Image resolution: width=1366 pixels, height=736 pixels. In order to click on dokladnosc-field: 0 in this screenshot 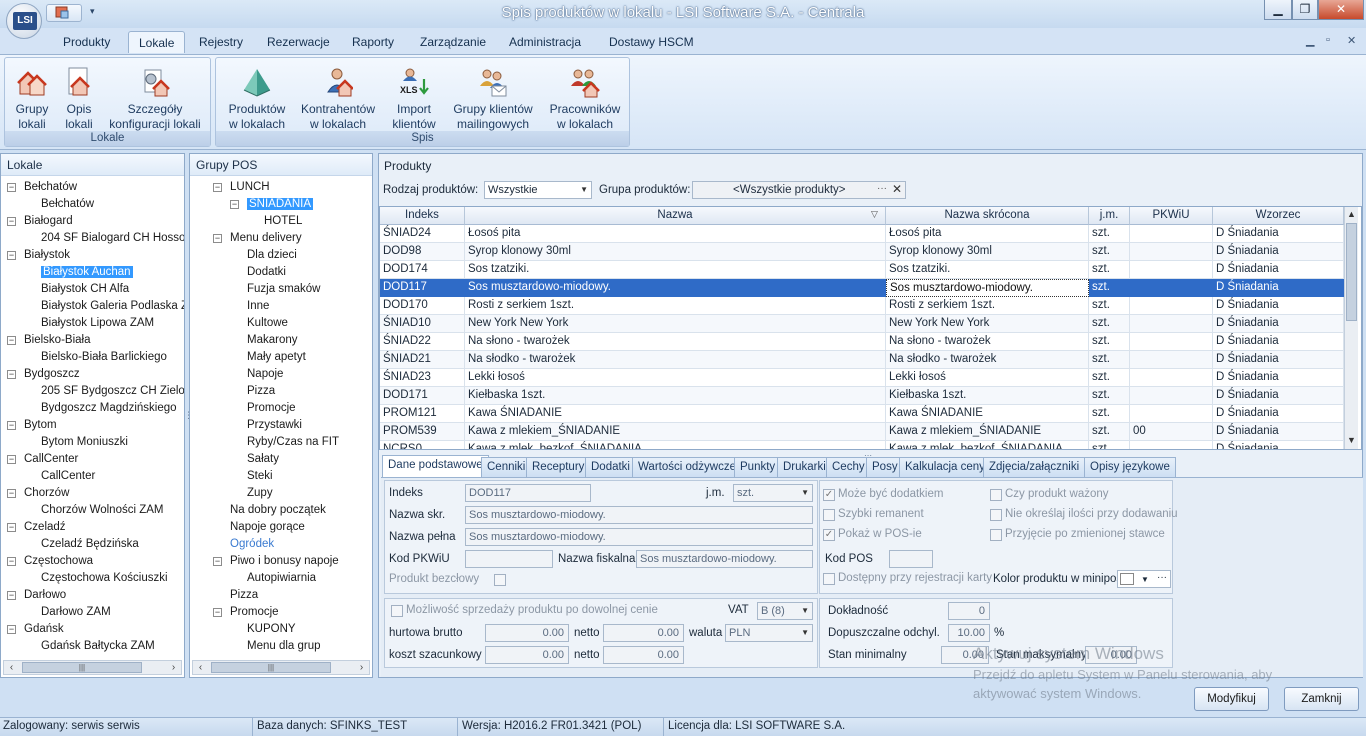, I will do `click(969, 611)`.